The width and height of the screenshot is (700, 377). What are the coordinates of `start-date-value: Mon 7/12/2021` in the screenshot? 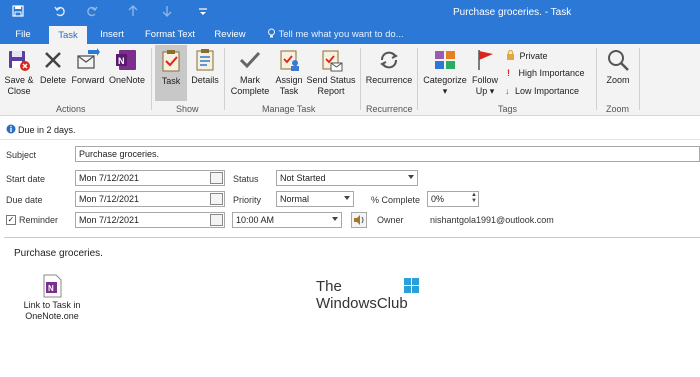 It's located at (109, 178).